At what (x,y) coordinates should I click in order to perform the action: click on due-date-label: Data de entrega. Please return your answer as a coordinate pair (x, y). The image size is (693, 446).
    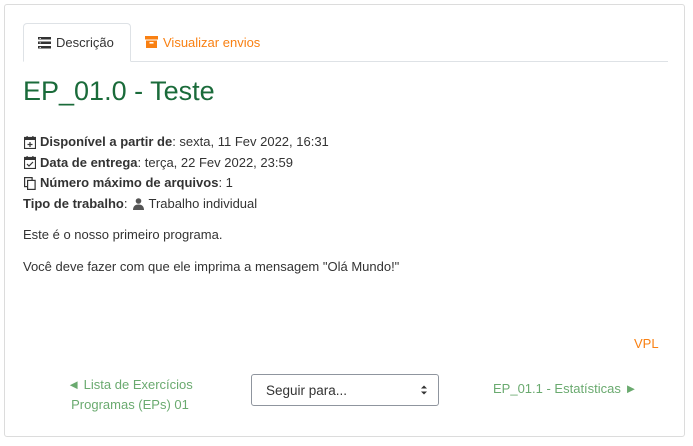
    Looking at the image, I should click on (89, 162).